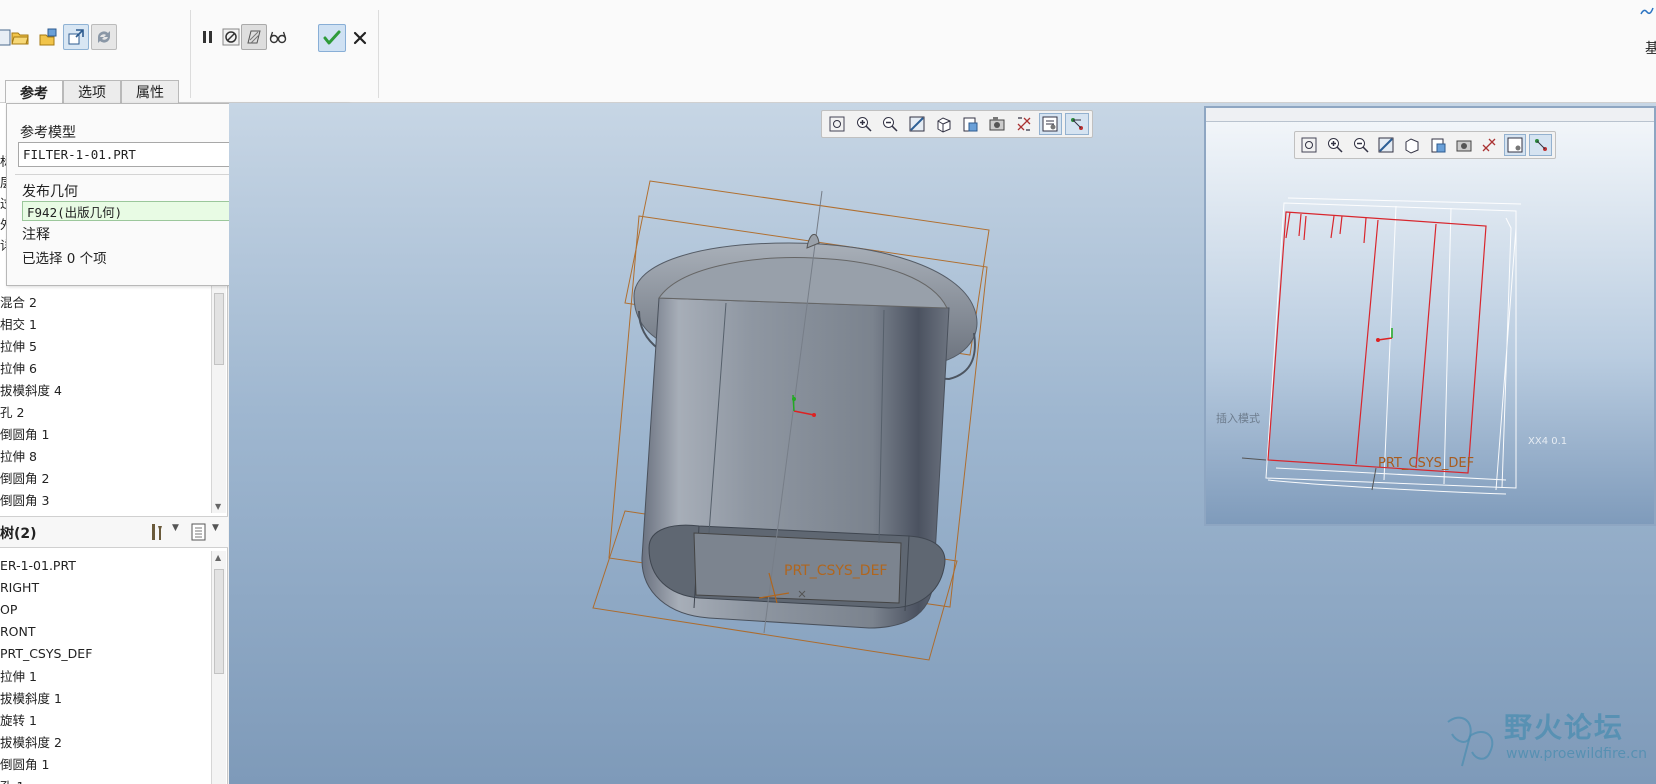 This screenshot has height=784, width=1656. Describe the element at coordinates (1650, 49) in the screenshot. I see `ribbon-cut-label: 基` at that location.